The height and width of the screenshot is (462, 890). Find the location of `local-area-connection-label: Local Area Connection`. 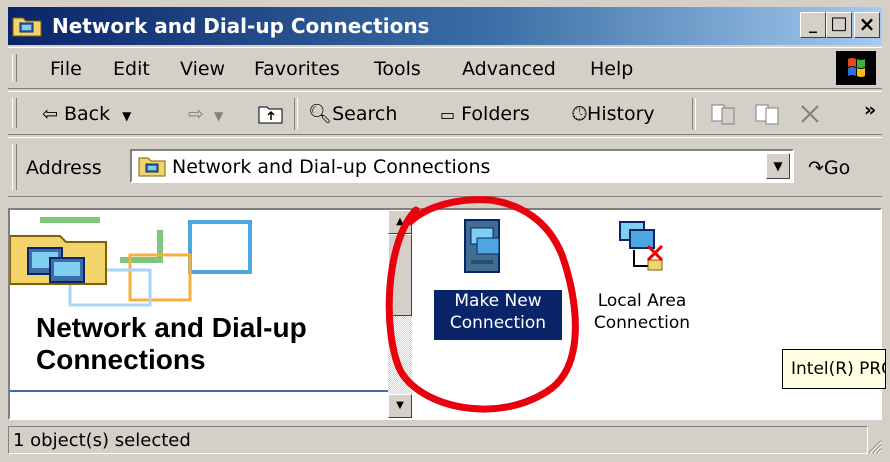

local-area-connection-label: Local Area Connection is located at coordinates (642, 312).